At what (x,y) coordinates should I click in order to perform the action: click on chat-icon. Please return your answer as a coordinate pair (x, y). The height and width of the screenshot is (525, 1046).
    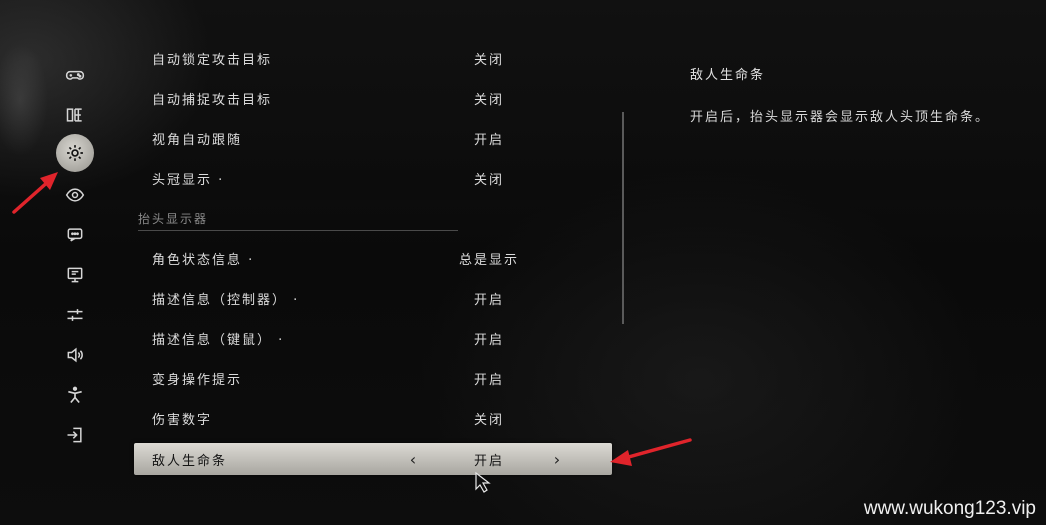
    Looking at the image, I should click on (75, 235).